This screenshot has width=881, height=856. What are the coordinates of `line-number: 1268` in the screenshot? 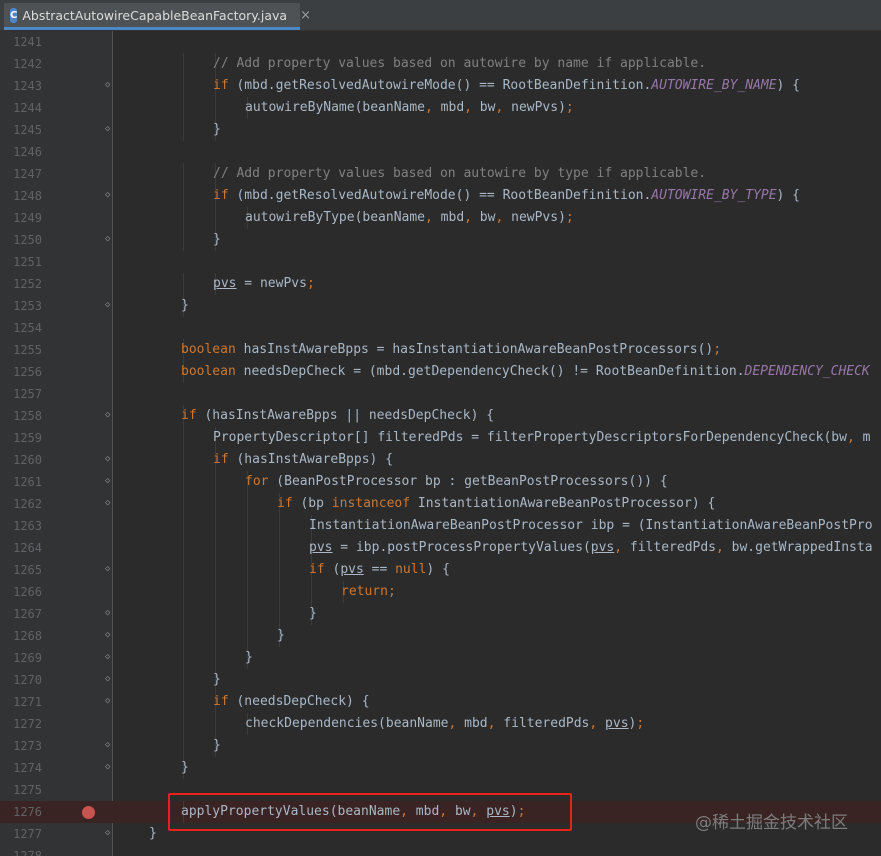 It's located at (27, 636).